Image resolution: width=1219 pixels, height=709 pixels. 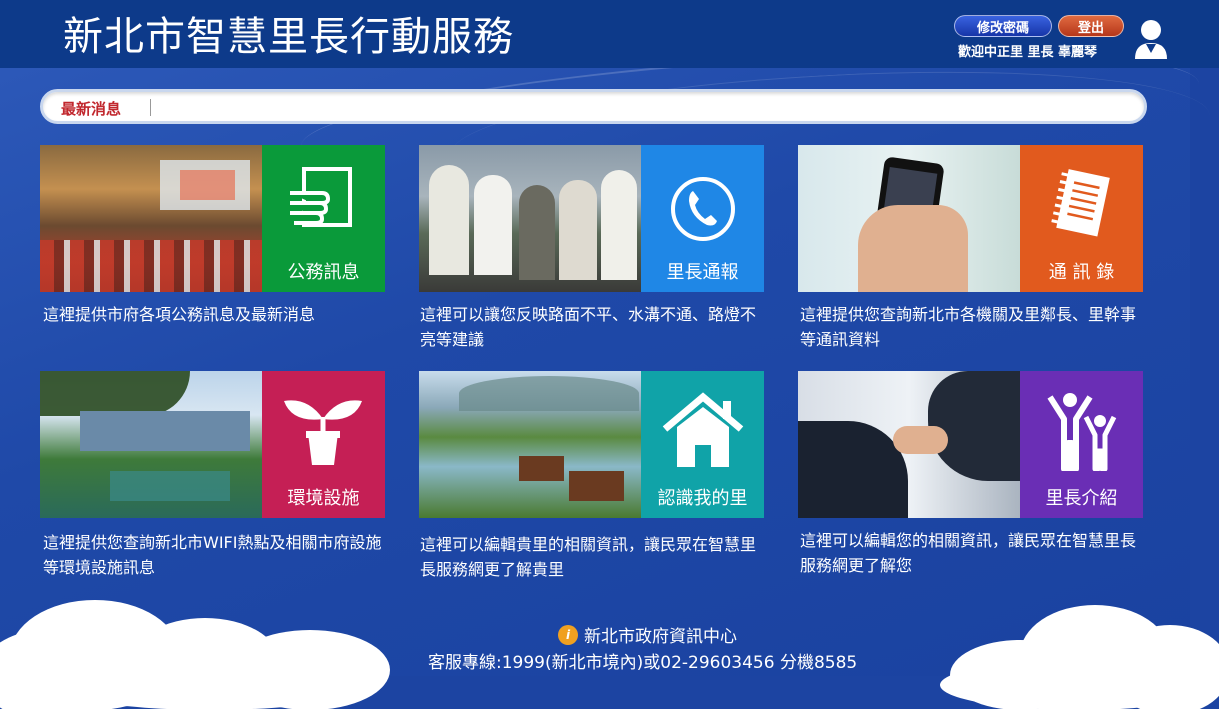 What do you see at coordinates (609, 34) in the screenshot?
I see `header-bar: 新北市智慧里長行動服務 修改密碼 登出 歡迎中正里 里長 辜麗琴` at bounding box center [609, 34].